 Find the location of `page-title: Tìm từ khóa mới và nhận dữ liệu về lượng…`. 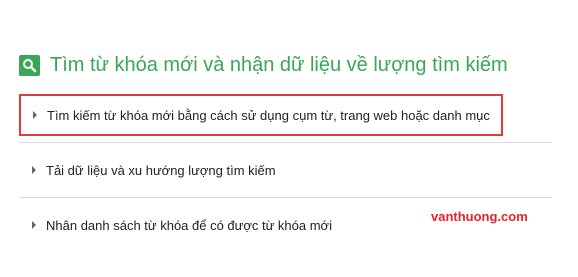

page-title: Tìm từ khóa mới và nhận dữ liệu về lượng… is located at coordinates (279, 64).